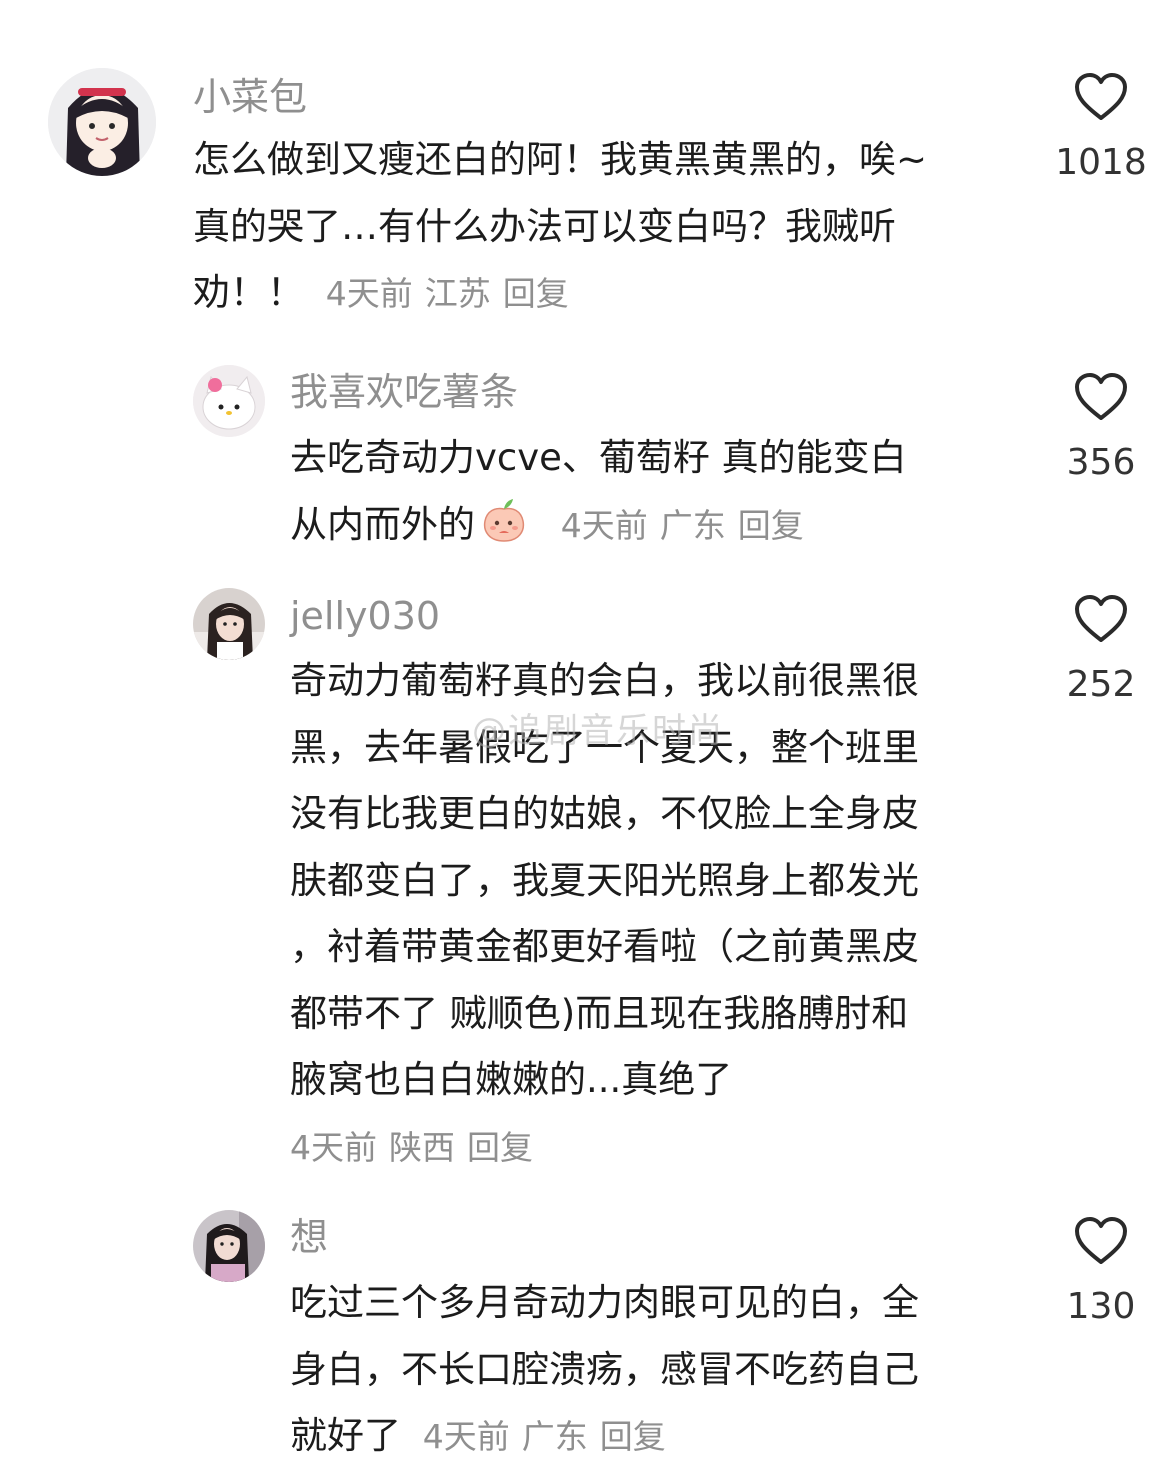 Image resolution: width=1170 pixels, height=1471 pixels. I want to click on comment-text-tail: 劝！！, so click(248, 292).